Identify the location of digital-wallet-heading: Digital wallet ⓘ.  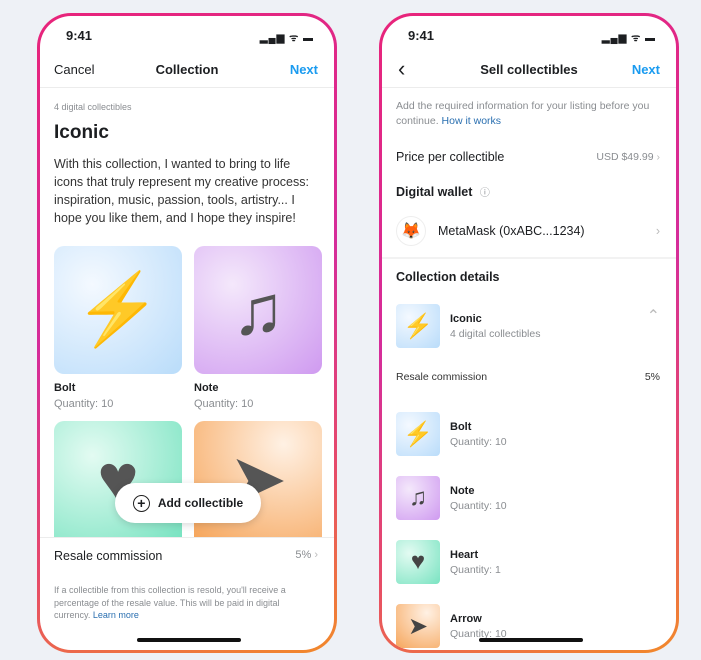
(443, 191).